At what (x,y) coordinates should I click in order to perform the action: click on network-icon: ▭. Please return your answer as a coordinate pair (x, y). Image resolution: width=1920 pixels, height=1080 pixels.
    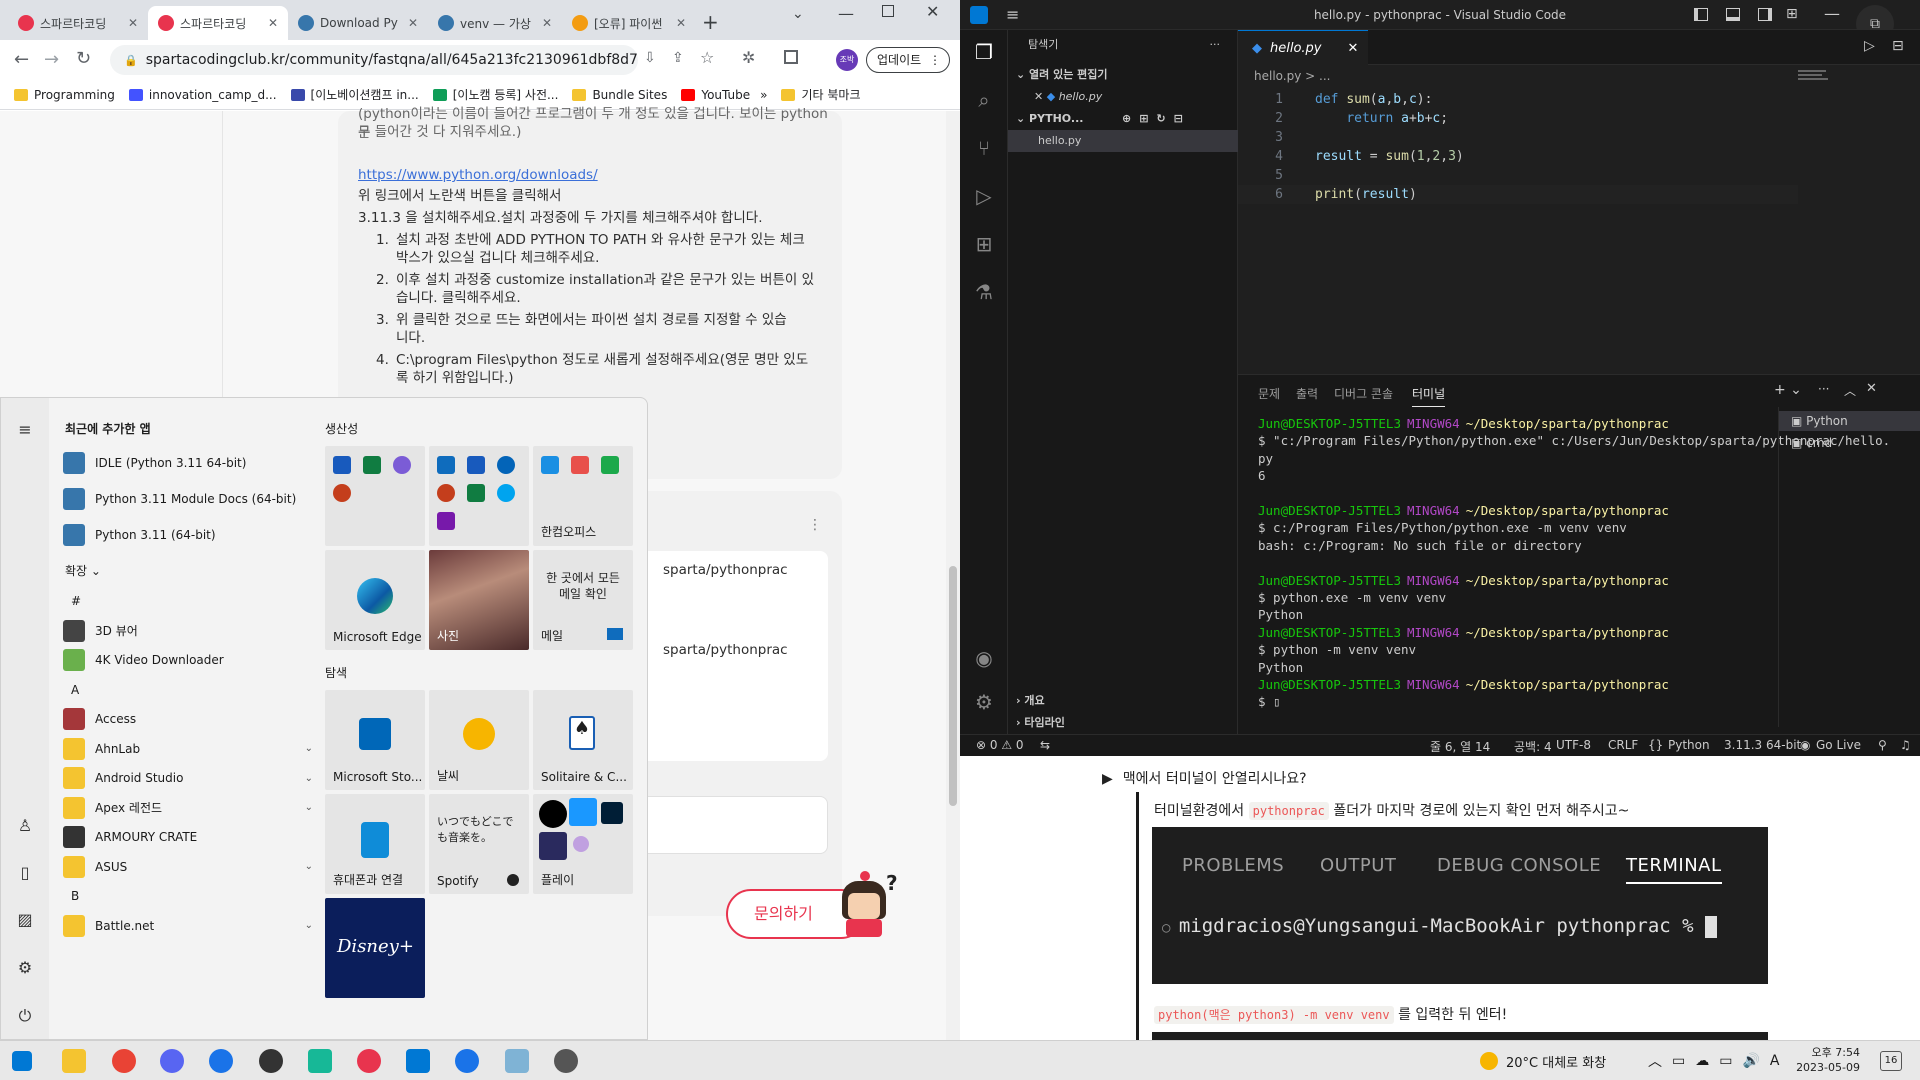
    Looking at the image, I should click on (1725, 1061).